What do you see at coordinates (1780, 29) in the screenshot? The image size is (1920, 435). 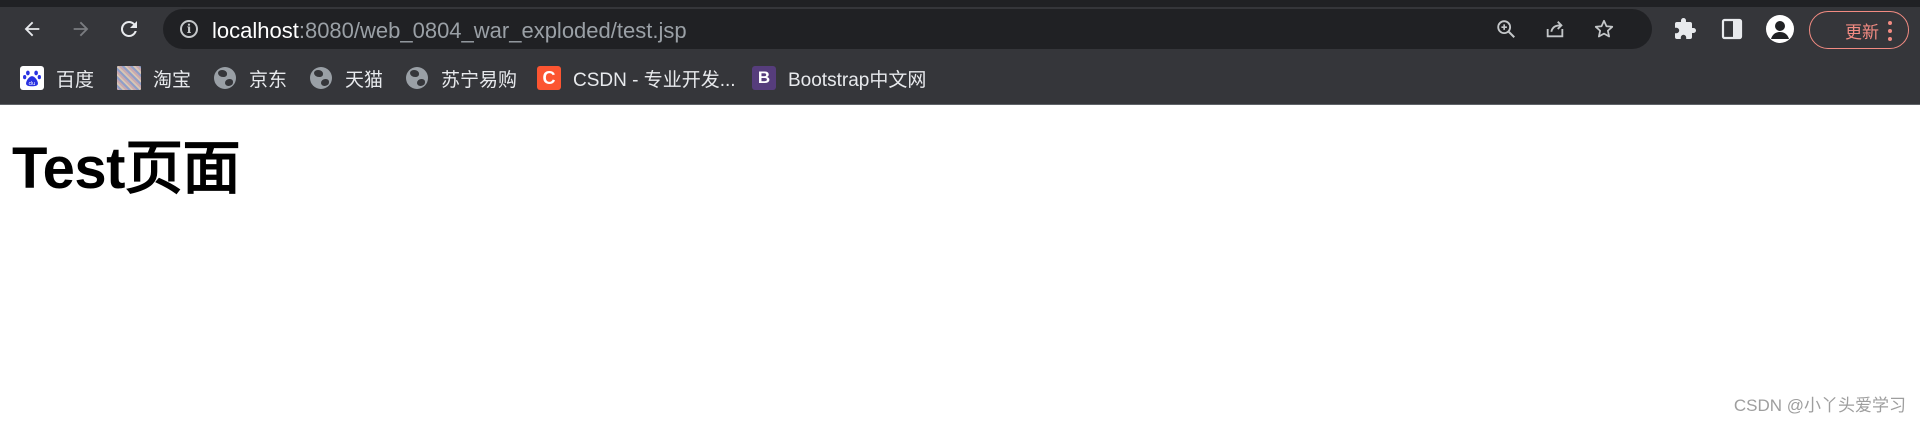 I see `profile-icon` at bounding box center [1780, 29].